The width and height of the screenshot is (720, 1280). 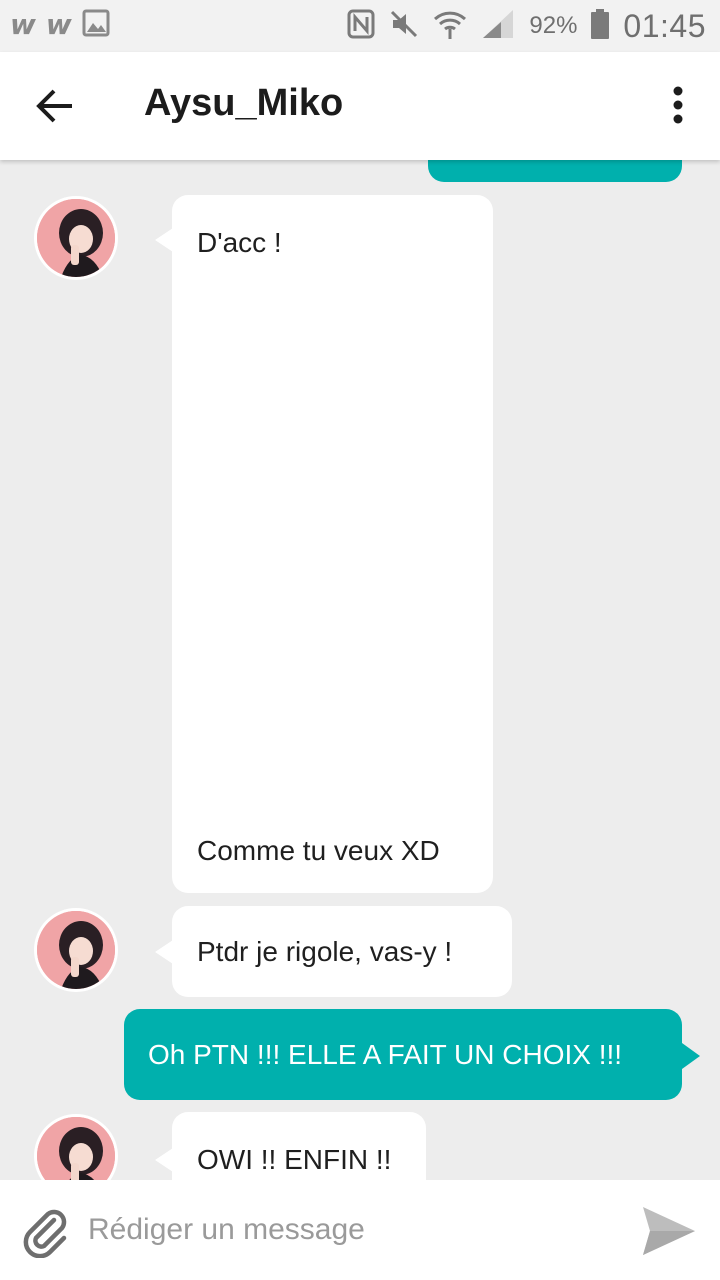 I want to click on message-composer, so click(x=360, y=1230).